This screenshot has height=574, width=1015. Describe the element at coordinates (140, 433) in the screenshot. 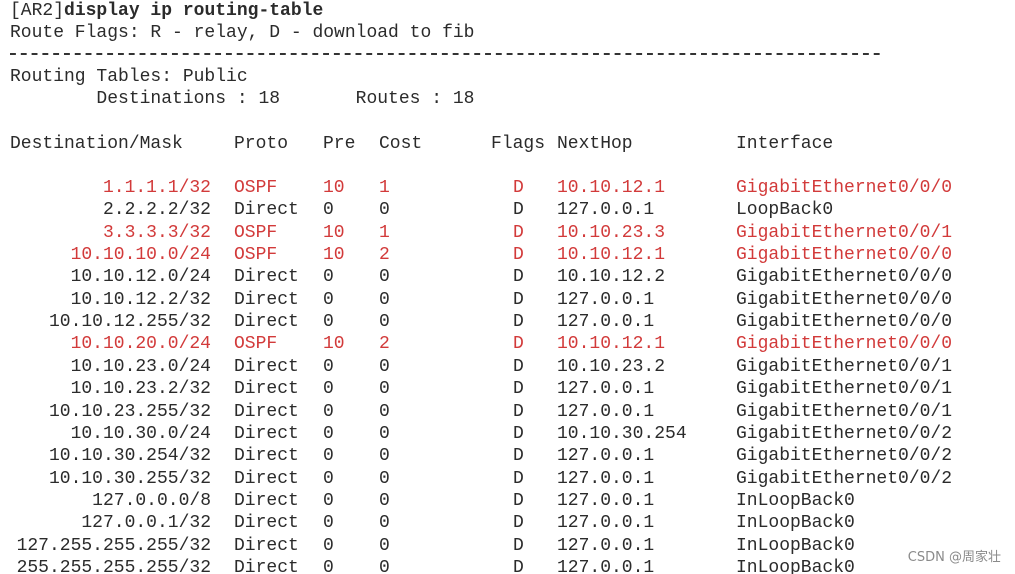

I see `cell-destination: 10.10.30.0/24` at that location.